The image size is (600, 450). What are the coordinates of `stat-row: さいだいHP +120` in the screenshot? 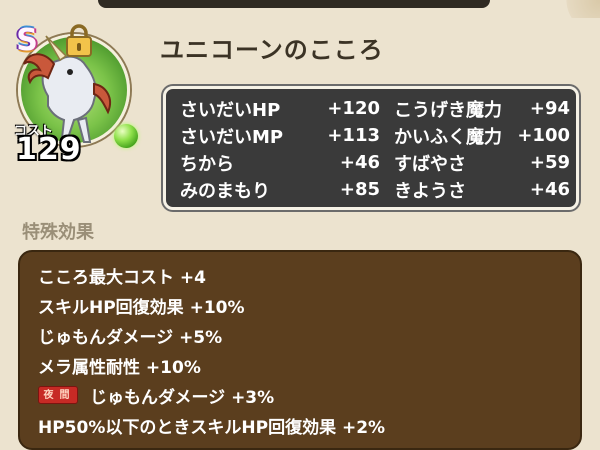 It's located at (280, 108).